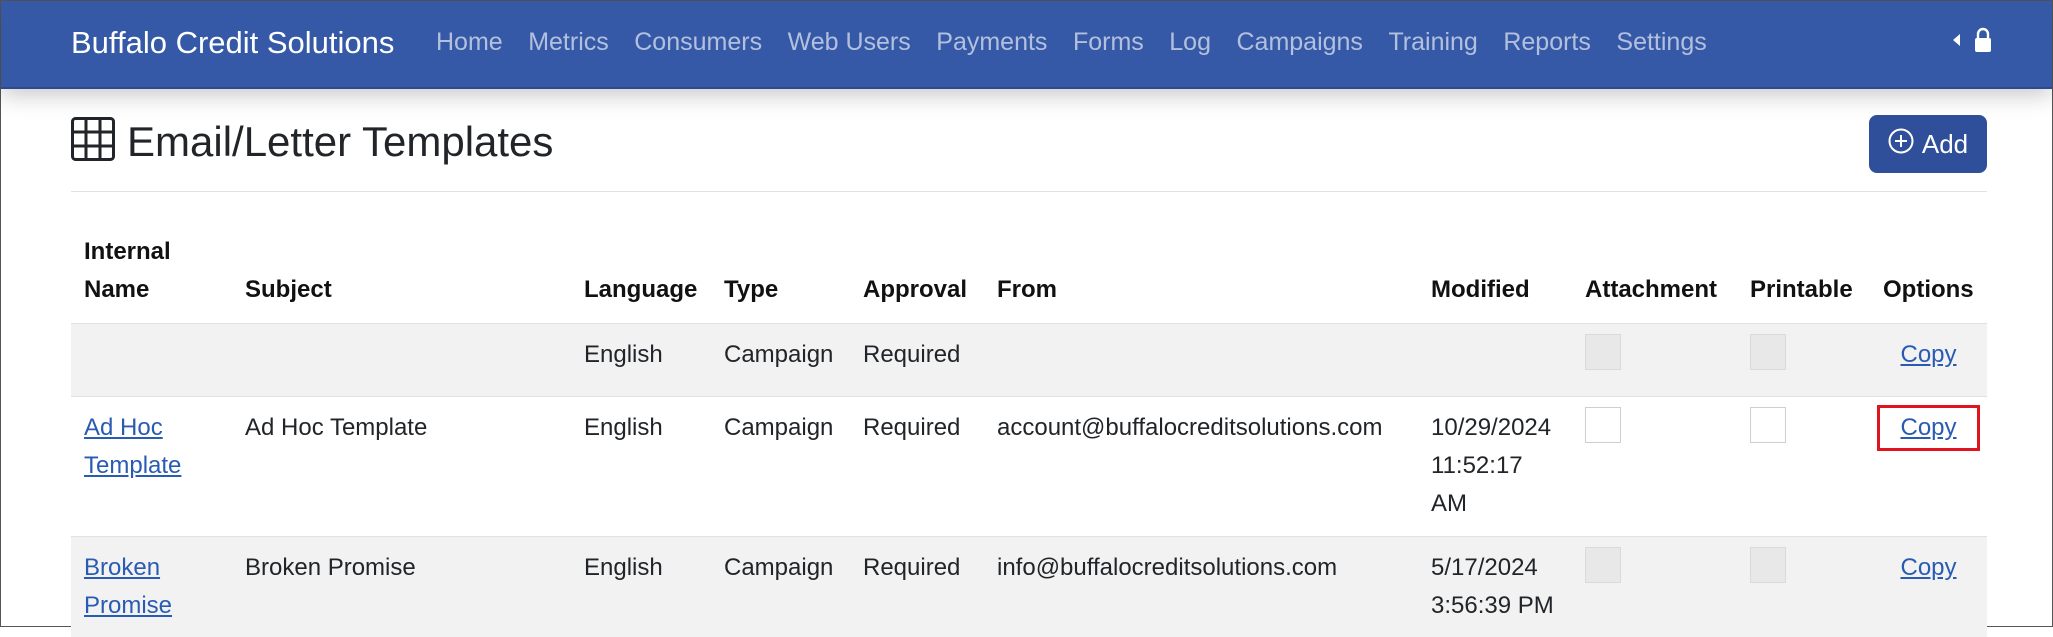 The image size is (2053, 637). I want to click on col-attachment: Attachment, so click(1654, 274).